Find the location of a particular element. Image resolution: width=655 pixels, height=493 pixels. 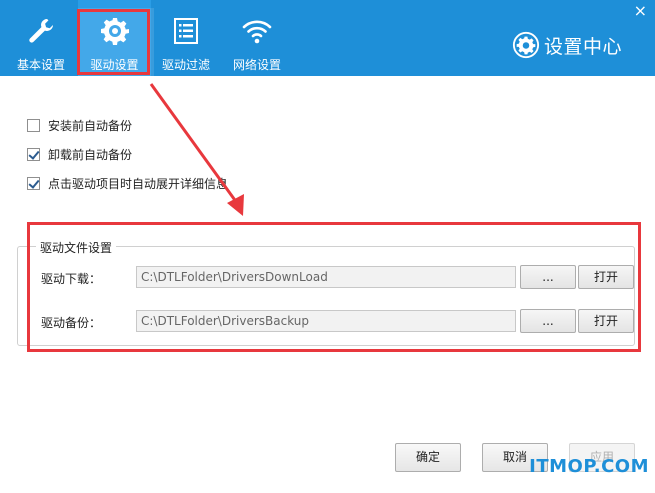

watermark: ITMOP.COM is located at coordinates (589, 466).